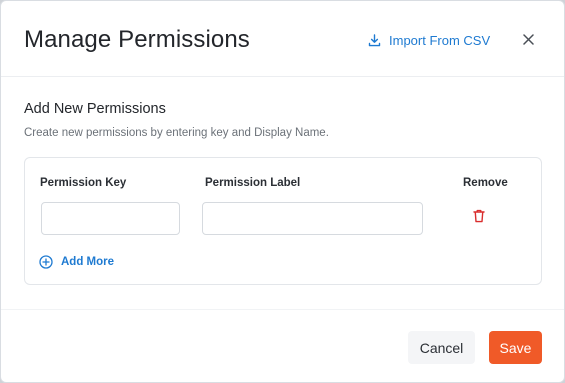  What do you see at coordinates (95, 109) in the screenshot?
I see `section-title: Add New Permissions` at bounding box center [95, 109].